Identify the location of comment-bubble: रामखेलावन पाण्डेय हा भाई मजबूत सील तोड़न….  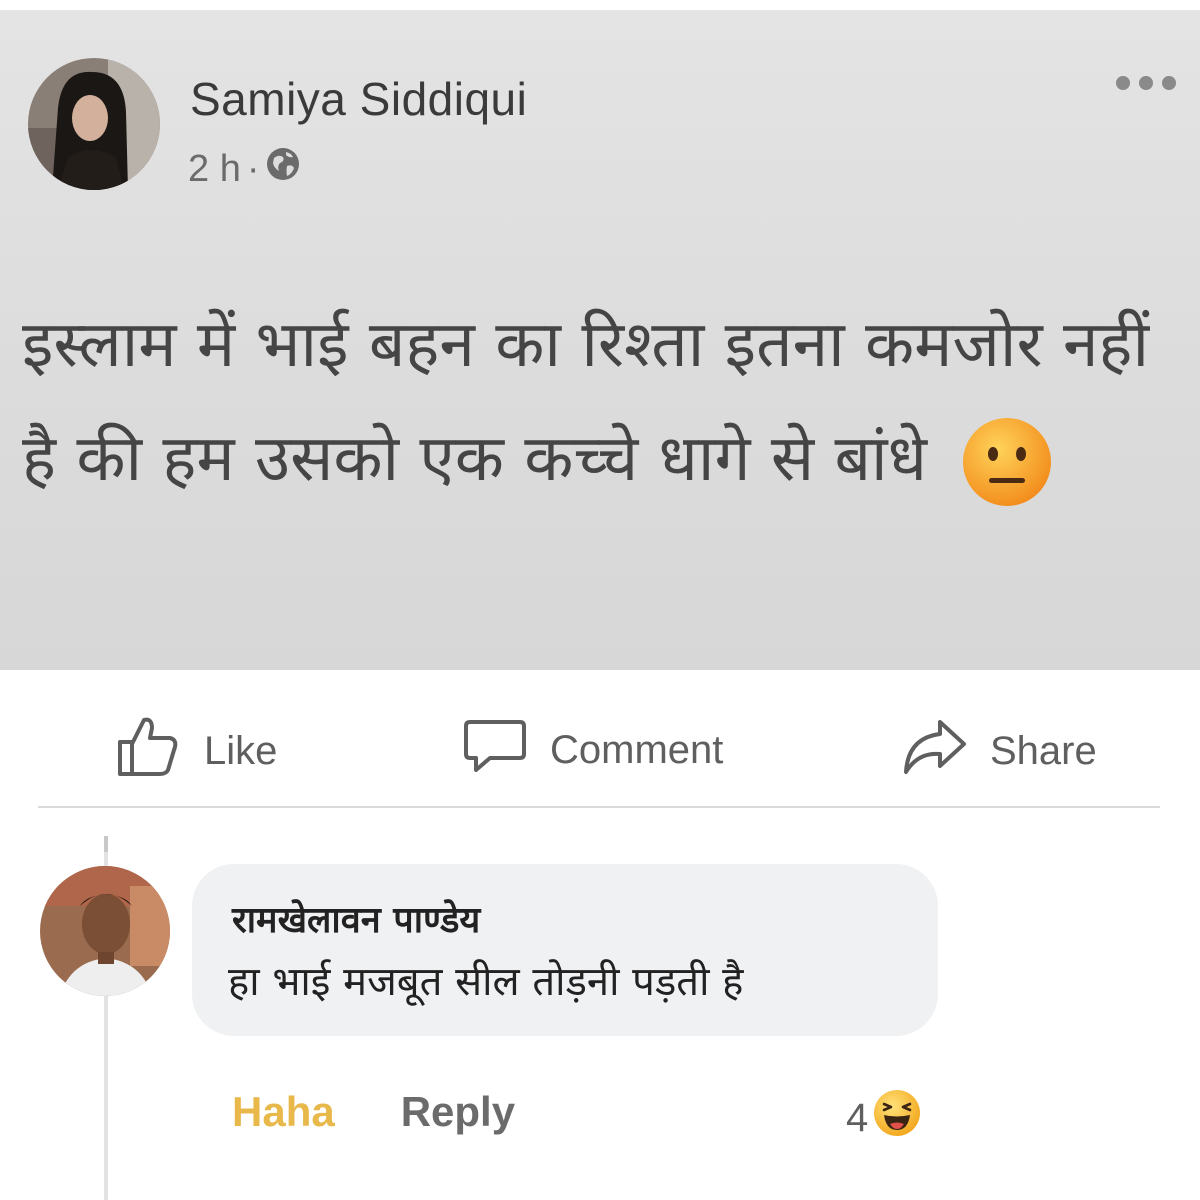
(565, 950).